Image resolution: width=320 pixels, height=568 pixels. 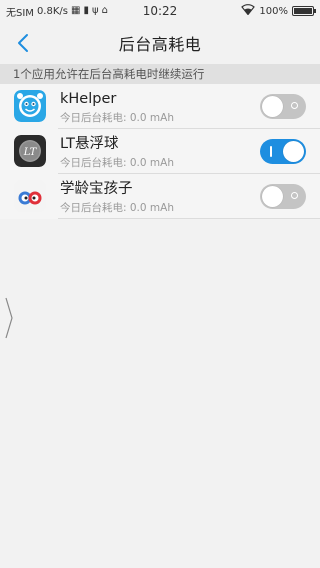 I want to click on svg-text: LT, so click(x=30, y=152).